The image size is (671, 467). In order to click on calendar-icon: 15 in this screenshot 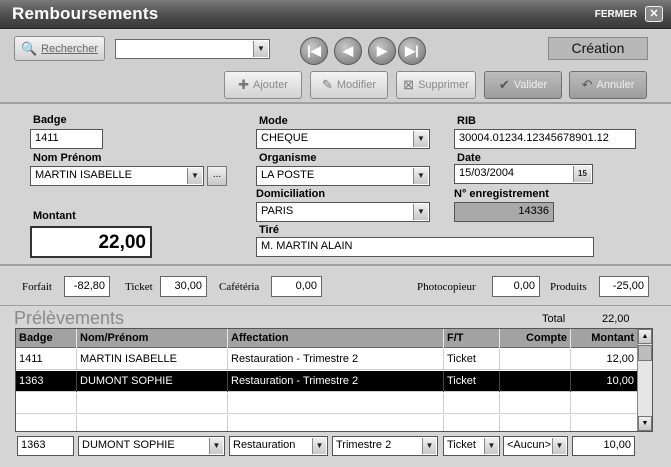, I will do `click(582, 174)`.